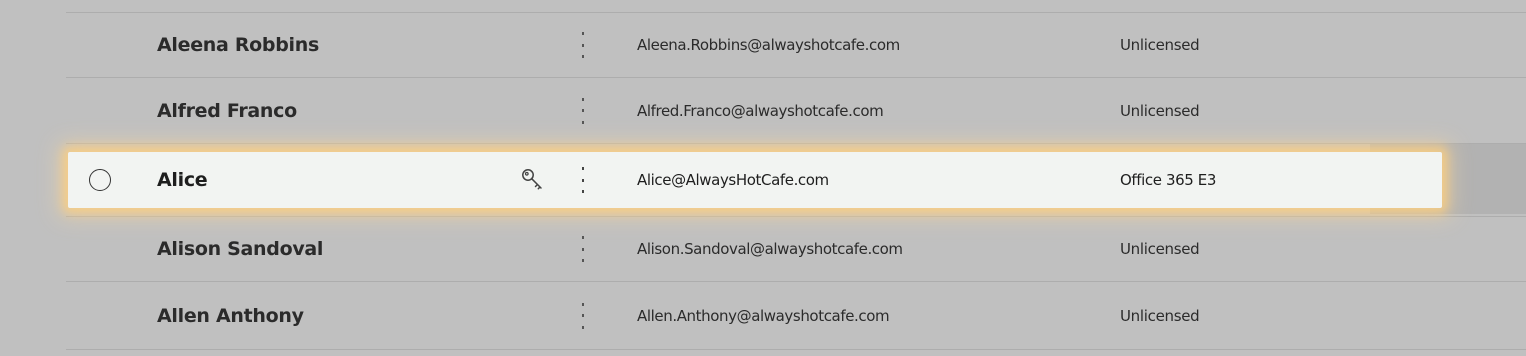 Image resolution: width=1526 pixels, height=356 pixels. What do you see at coordinates (533, 180) in the screenshot?
I see `key-icon` at bounding box center [533, 180].